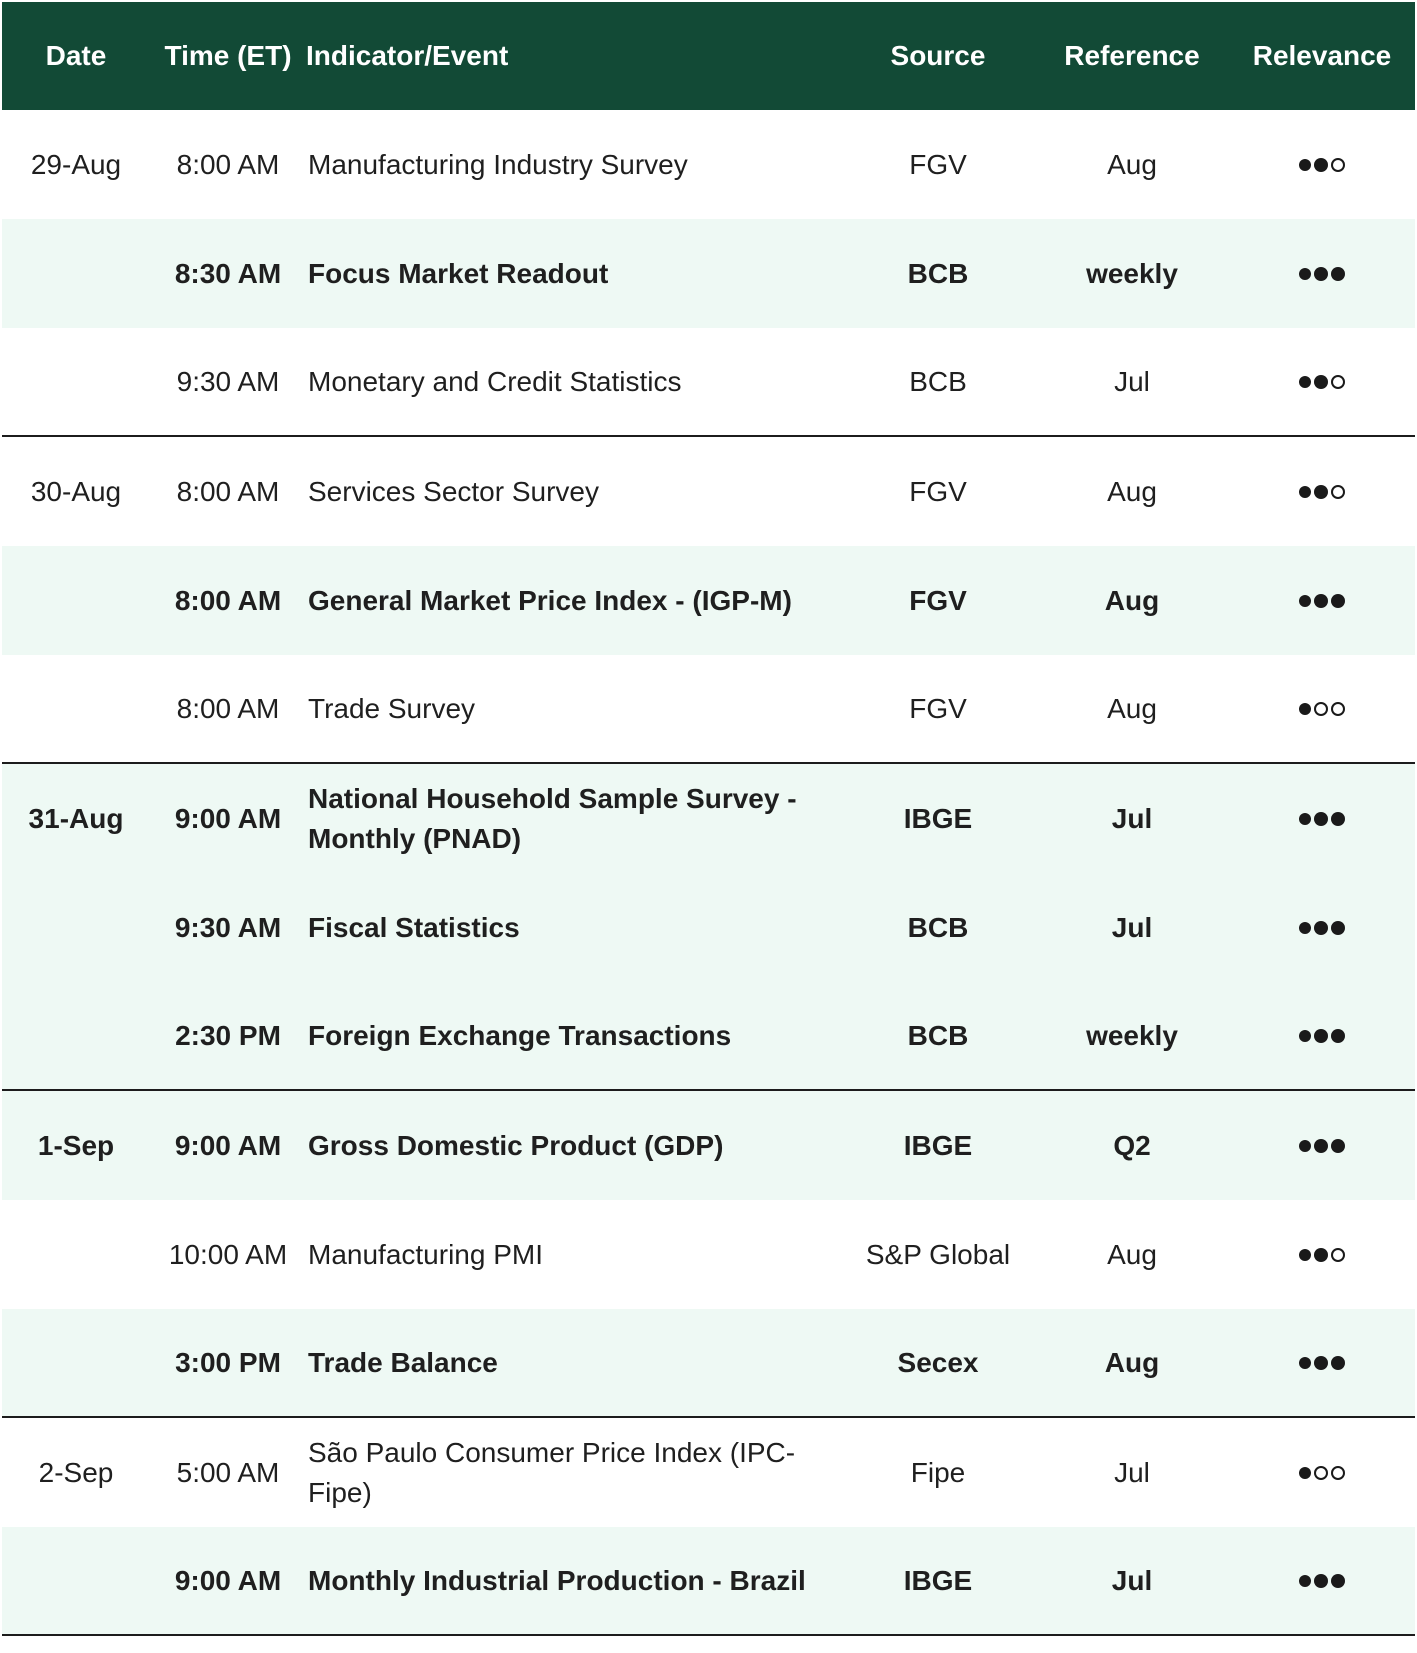 This screenshot has width=1417, height=1653. What do you see at coordinates (414, 927) in the screenshot?
I see `row-event-text: Fiscal Statistics` at bounding box center [414, 927].